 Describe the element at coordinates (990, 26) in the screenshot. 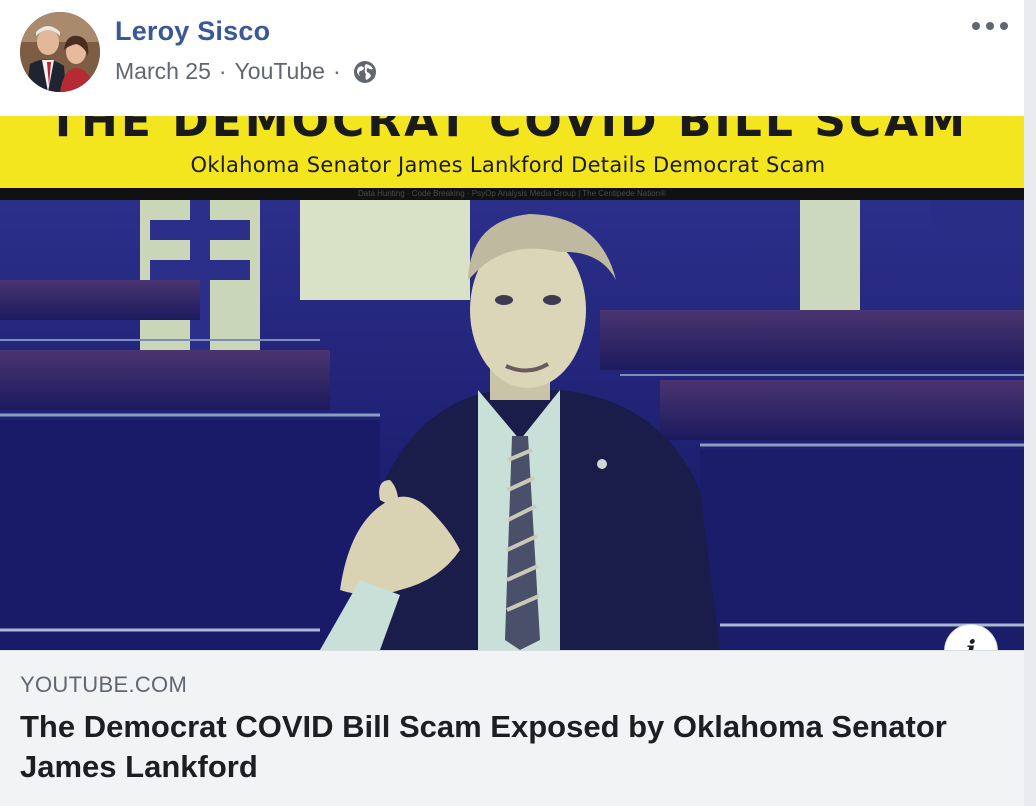

I see `more-options-icon` at that location.